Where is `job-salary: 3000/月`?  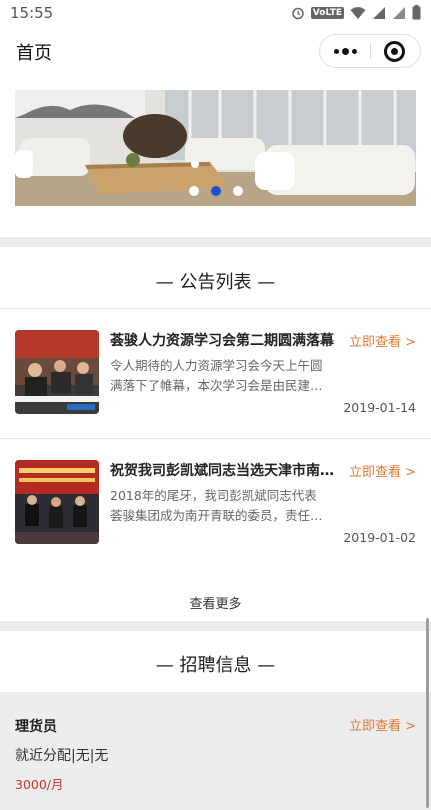
job-salary: 3000/月 is located at coordinates (39, 784).